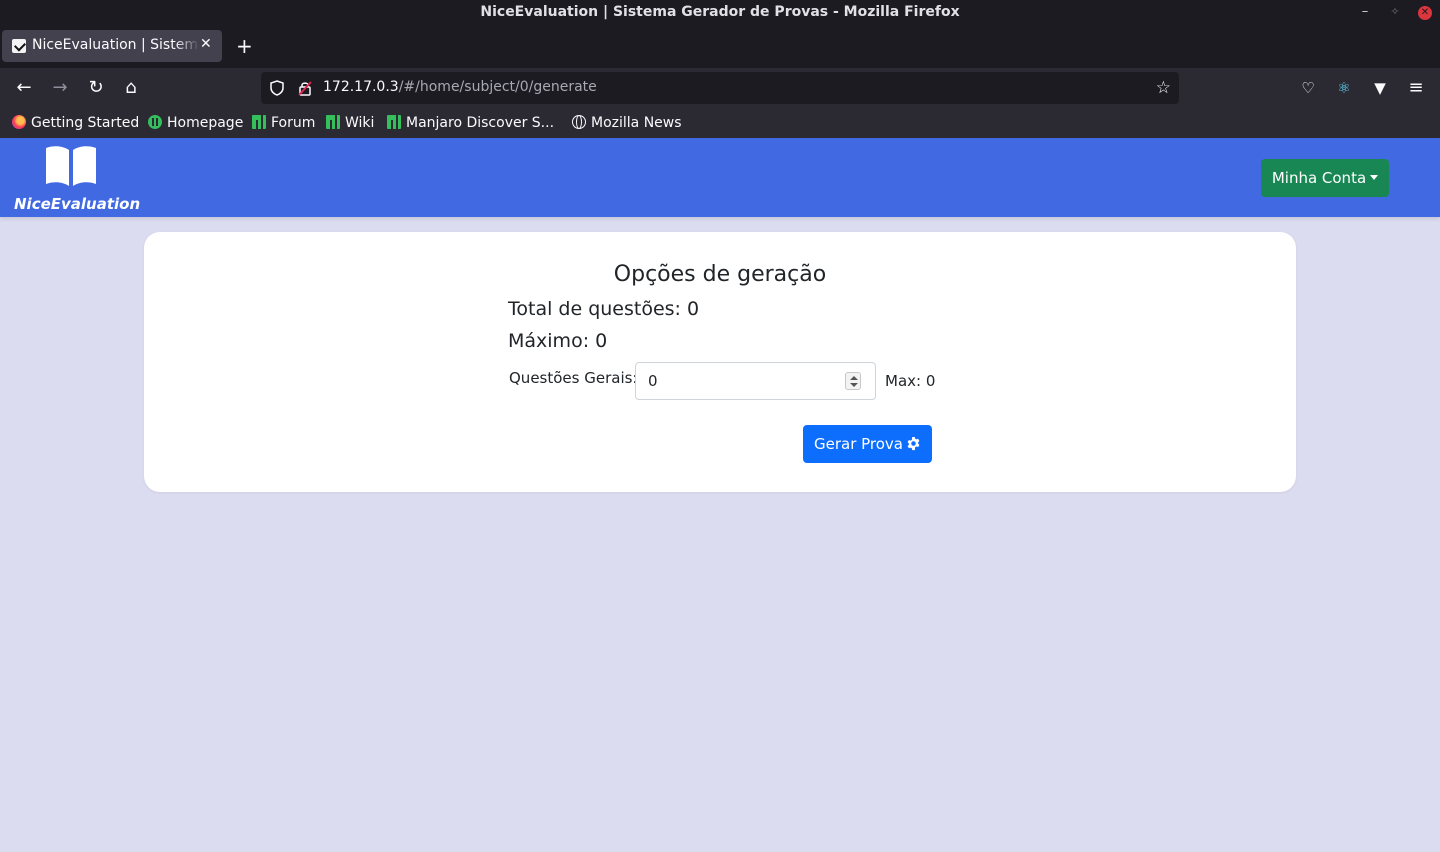 Image resolution: width=1440 pixels, height=852 pixels. What do you see at coordinates (755, 381) in the screenshot?
I see `general-questions-input: 0` at bounding box center [755, 381].